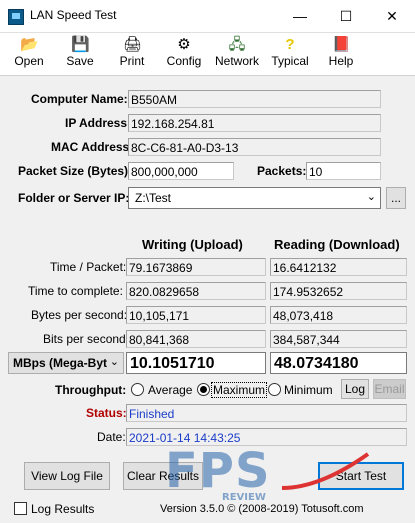  I want to click on read-time-packet-field: 16.6412132, so click(338, 267).